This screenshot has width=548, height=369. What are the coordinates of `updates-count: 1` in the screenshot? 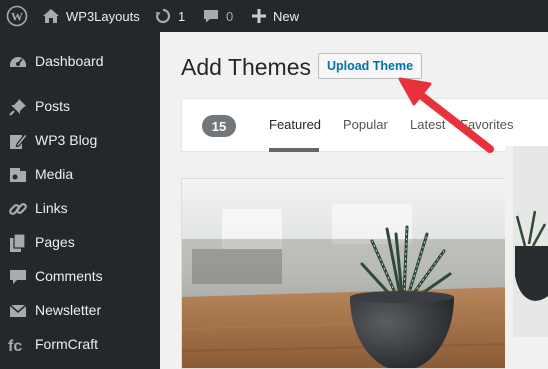 It's located at (182, 16).